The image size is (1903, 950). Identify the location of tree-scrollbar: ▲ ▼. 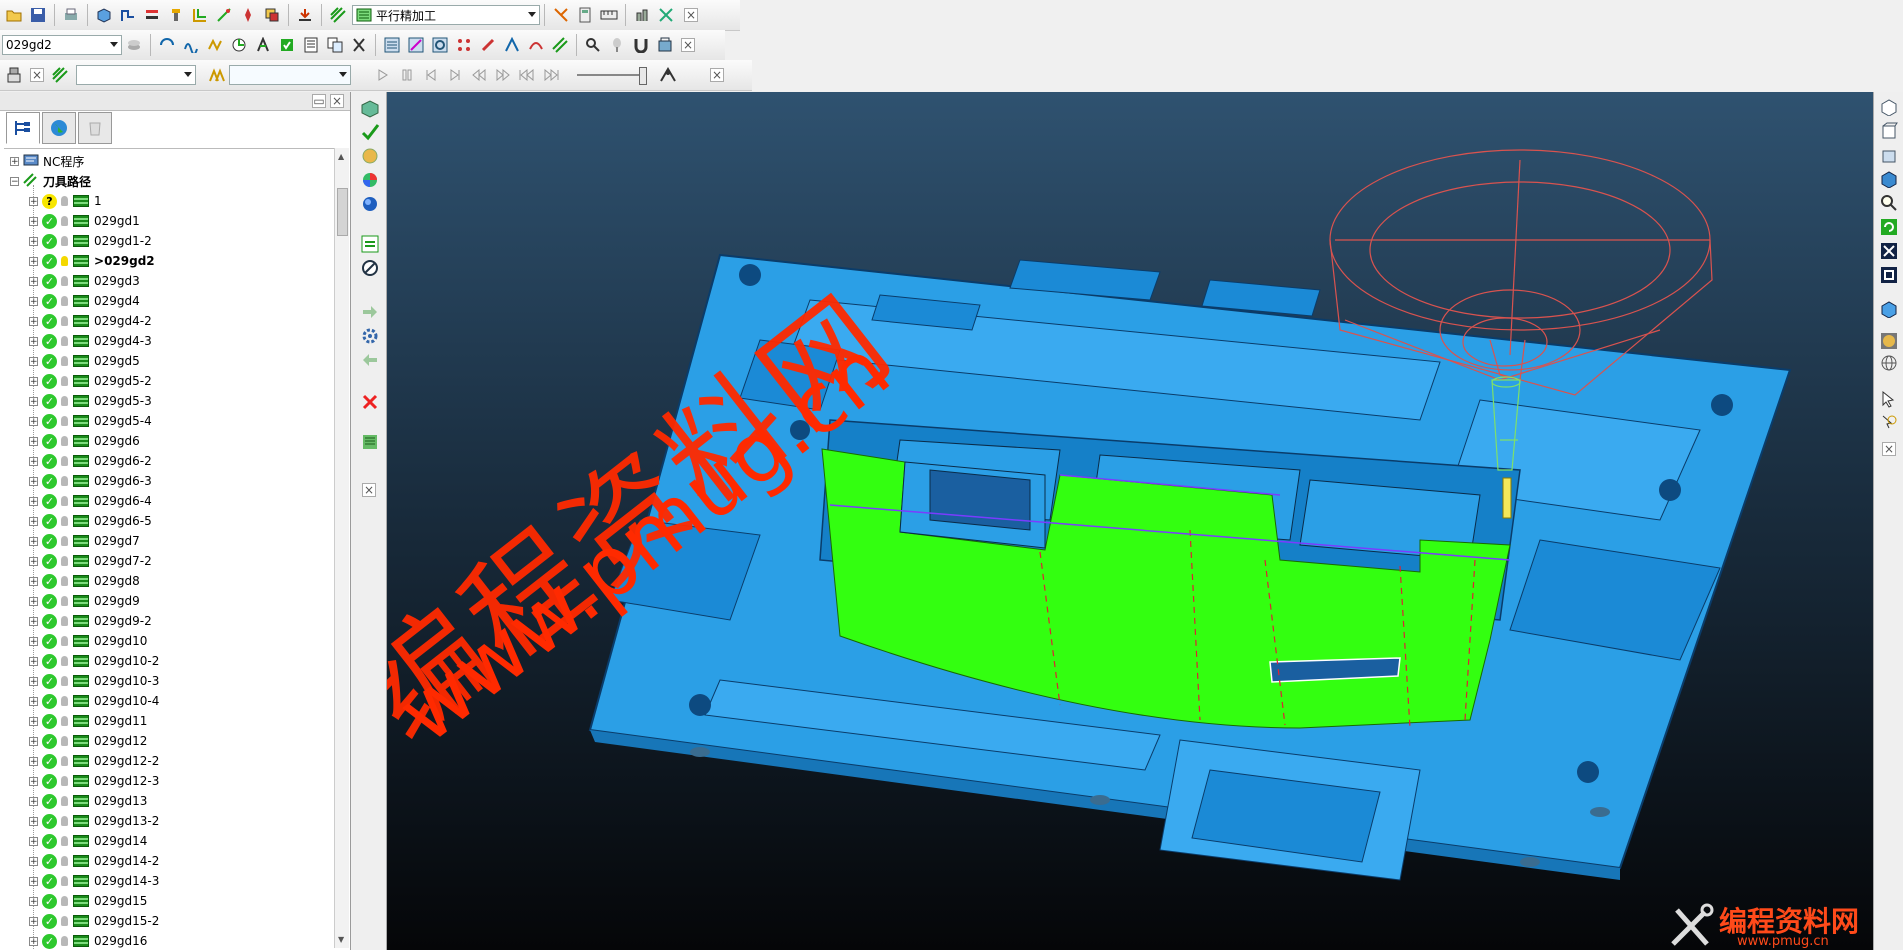
(341, 548).